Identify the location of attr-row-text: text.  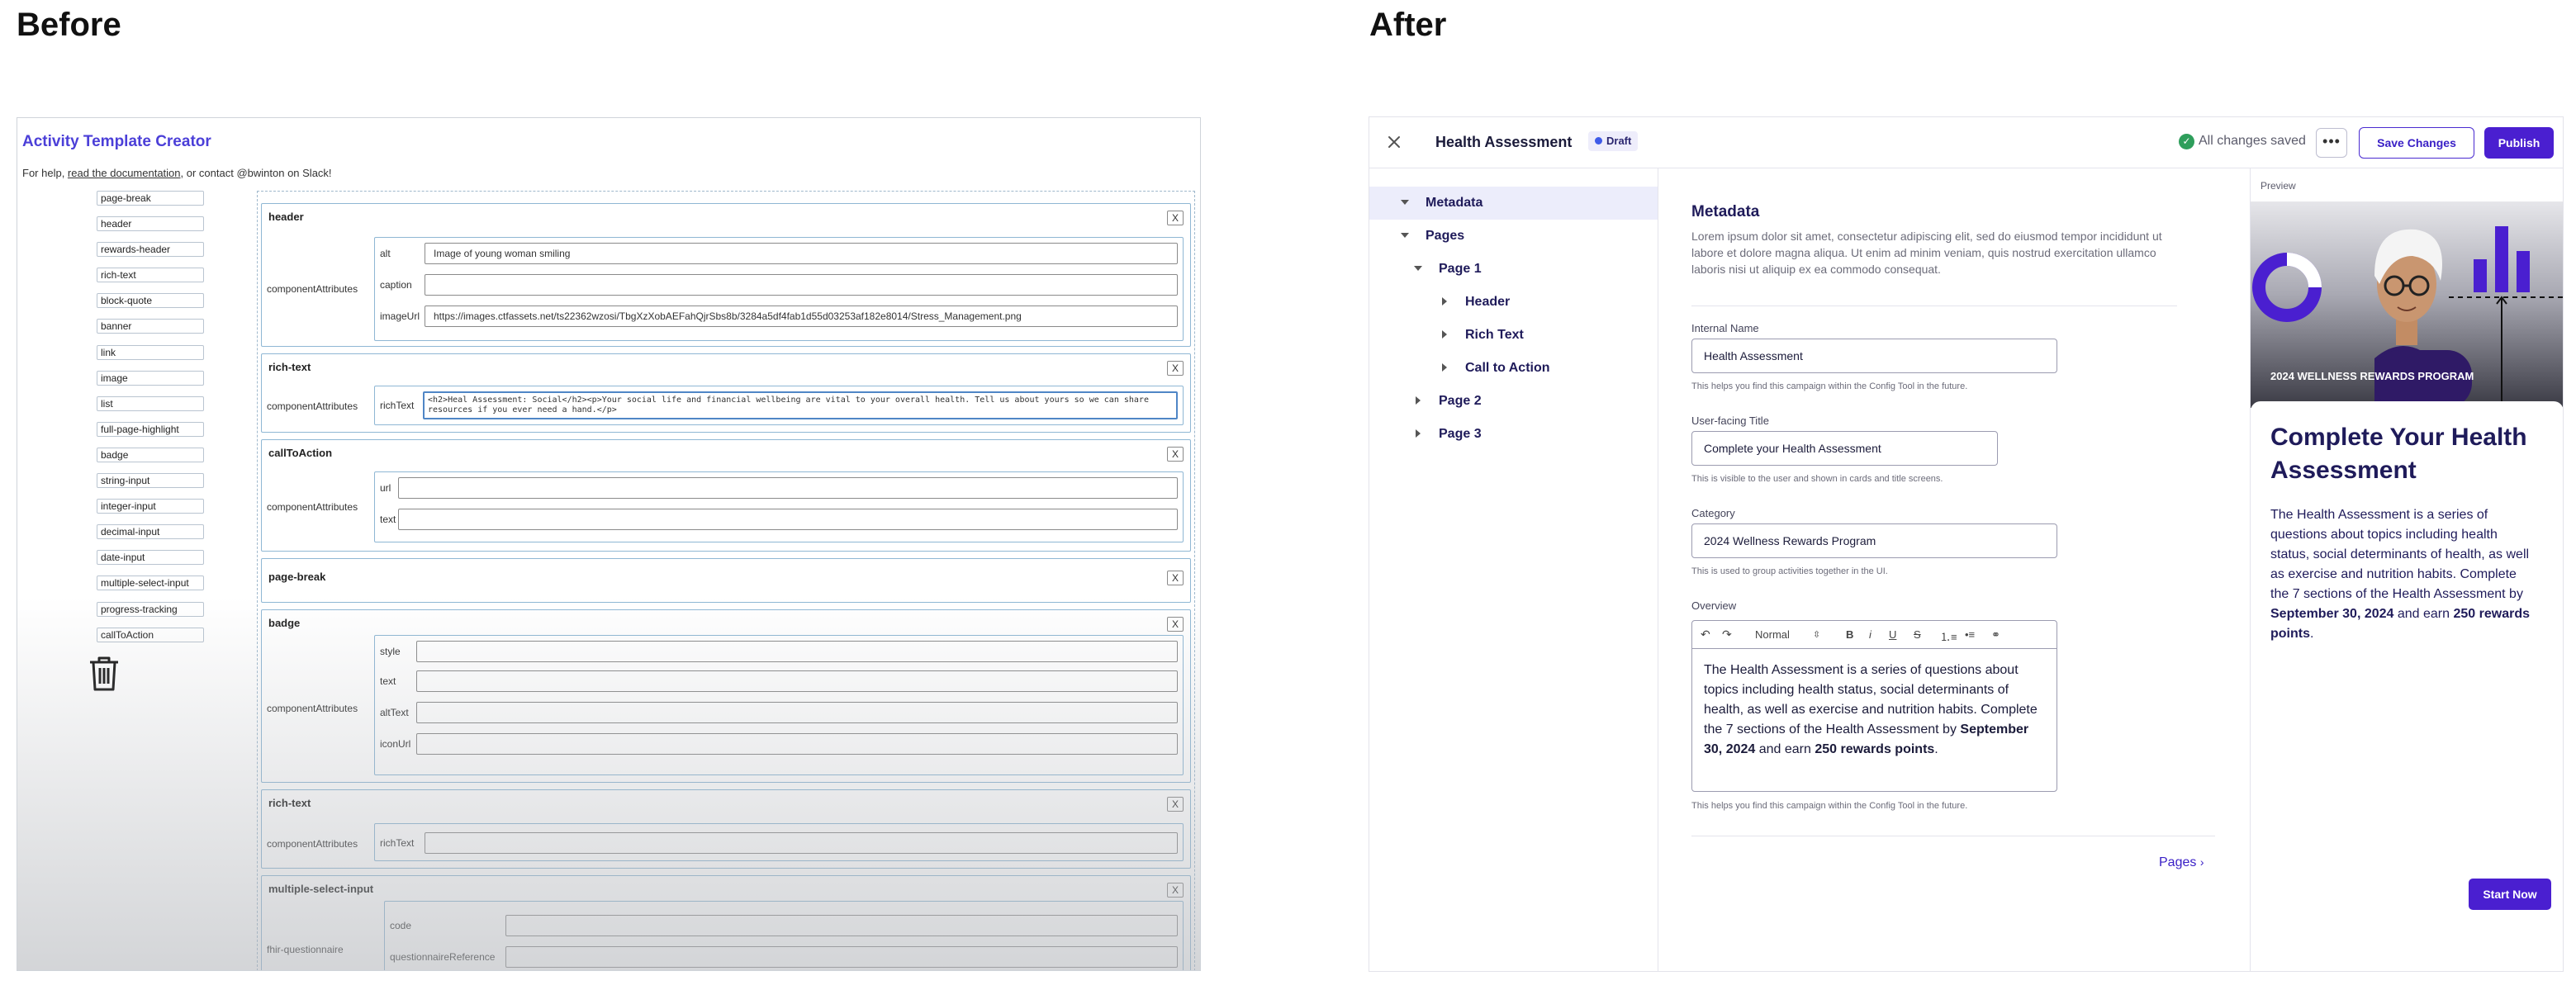
(779, 519).